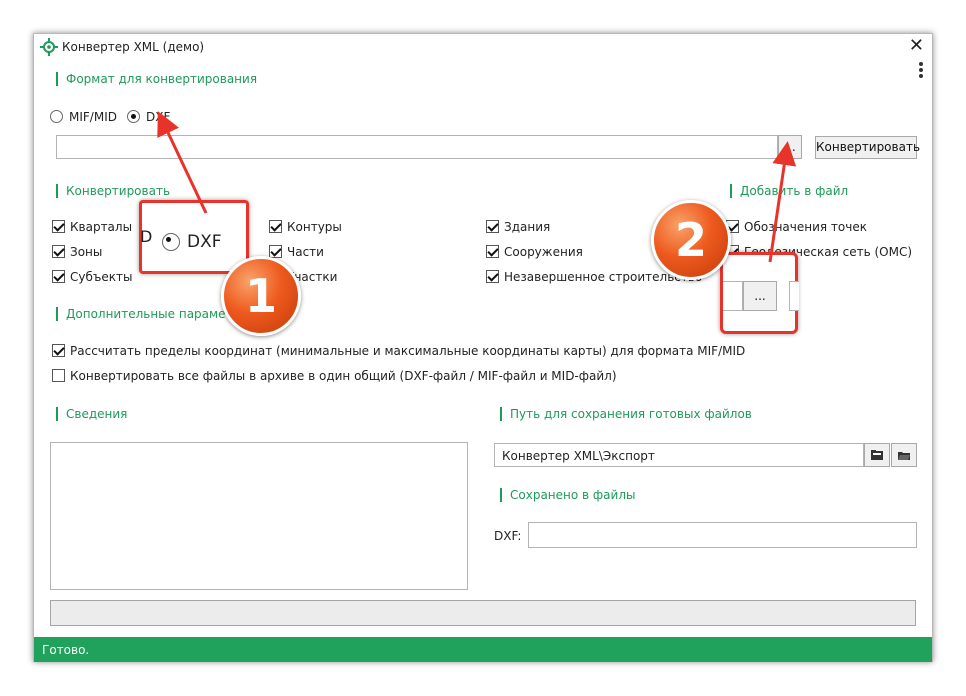 This screenshot has width=966, height=696. What do you see at coordinates (261, 296) in the screenshot?
I see `step-badge-1: 1` at bounding box center [261, 296].